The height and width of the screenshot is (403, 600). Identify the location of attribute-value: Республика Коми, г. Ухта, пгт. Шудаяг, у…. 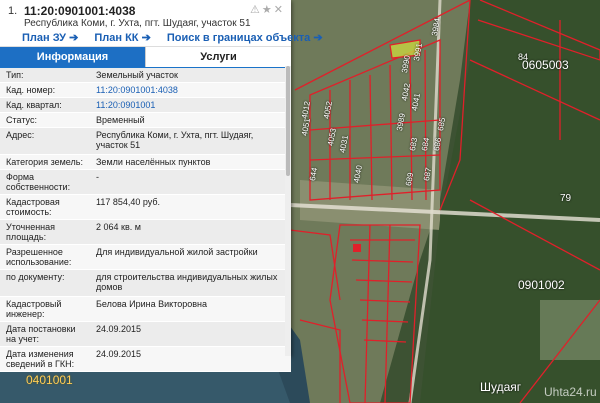
(175, 140).